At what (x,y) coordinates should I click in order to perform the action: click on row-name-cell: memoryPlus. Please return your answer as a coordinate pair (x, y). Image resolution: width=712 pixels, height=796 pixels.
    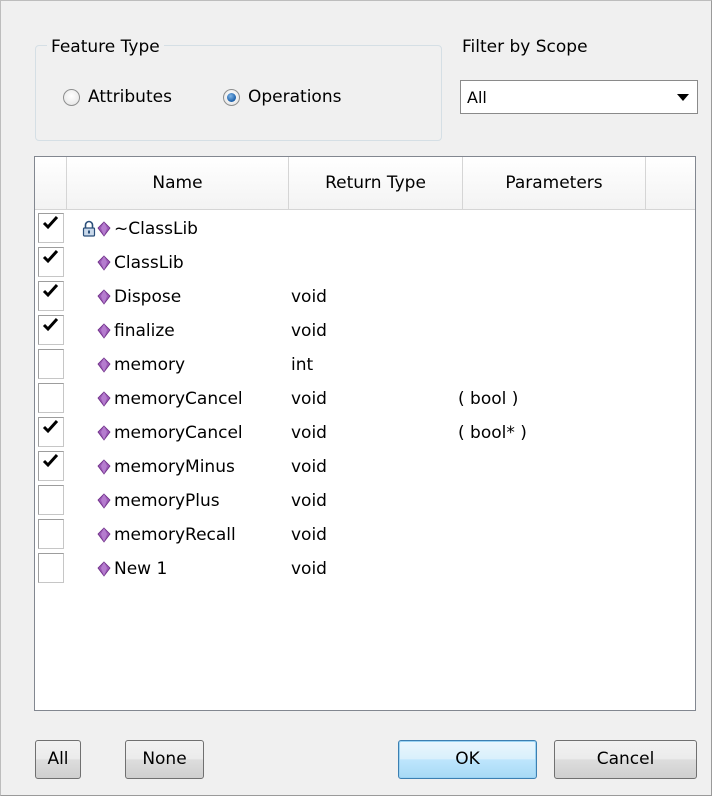
    Looking at the image, I should click on (158, 501).